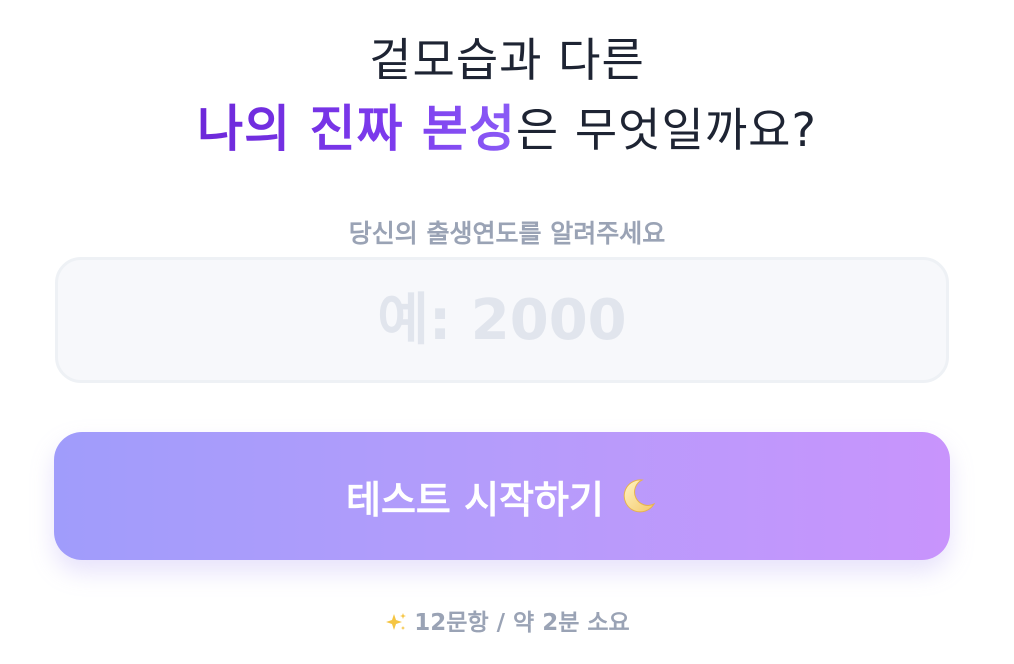 The width and height of the screenshot is (1014, 664). What do you see at coordinates (356, 129) in the screenshot?
I see `title-highlight: 나의 진짜 본성` at bounding box center [356, 129].